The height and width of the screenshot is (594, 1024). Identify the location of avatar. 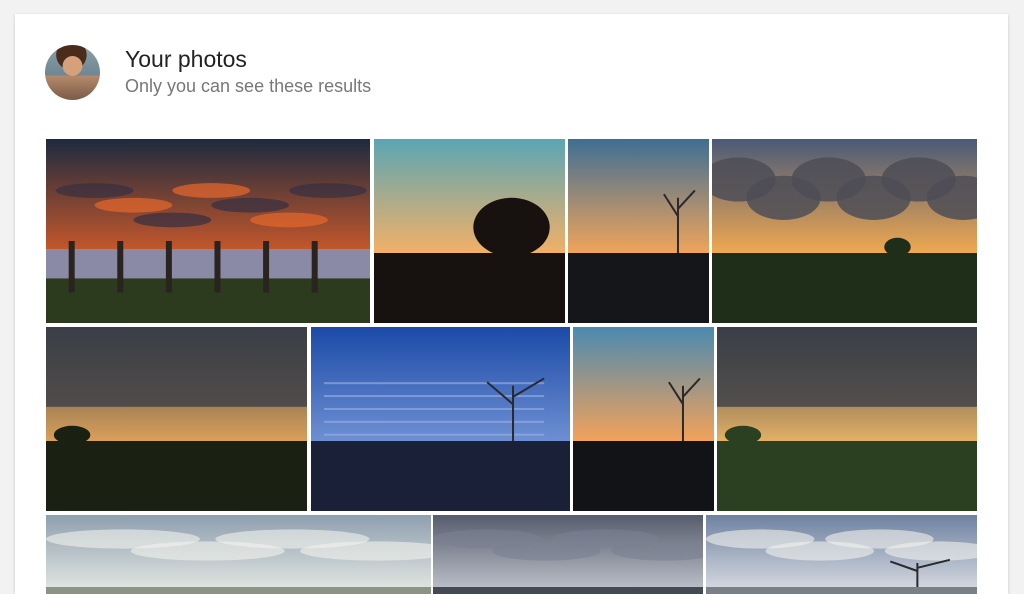
(72, 72).